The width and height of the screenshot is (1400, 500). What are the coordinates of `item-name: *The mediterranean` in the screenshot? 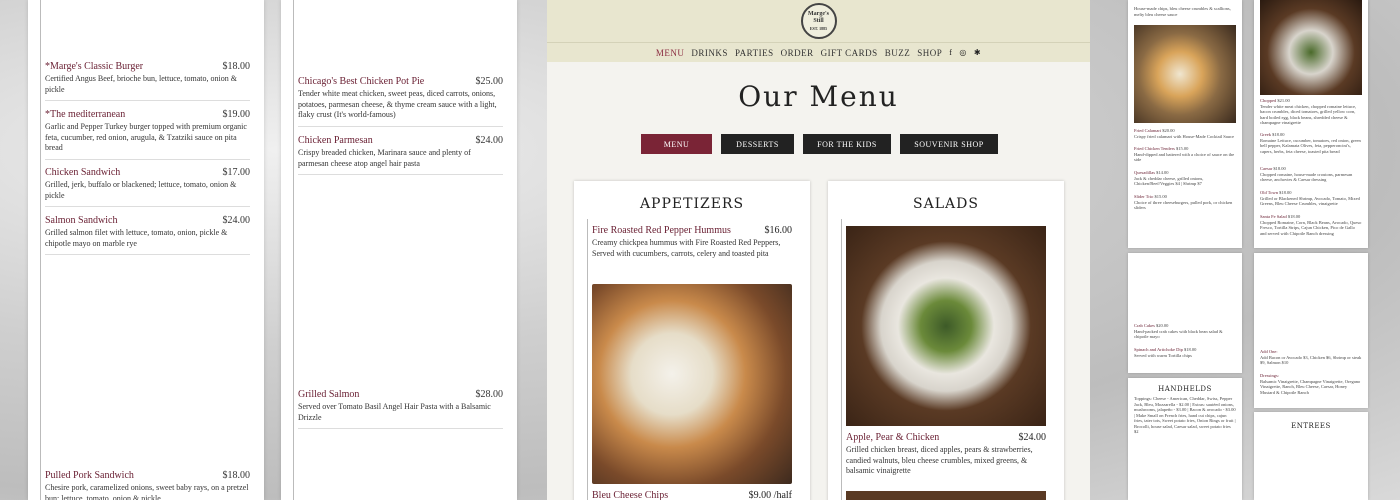 It's located at (85, 114).